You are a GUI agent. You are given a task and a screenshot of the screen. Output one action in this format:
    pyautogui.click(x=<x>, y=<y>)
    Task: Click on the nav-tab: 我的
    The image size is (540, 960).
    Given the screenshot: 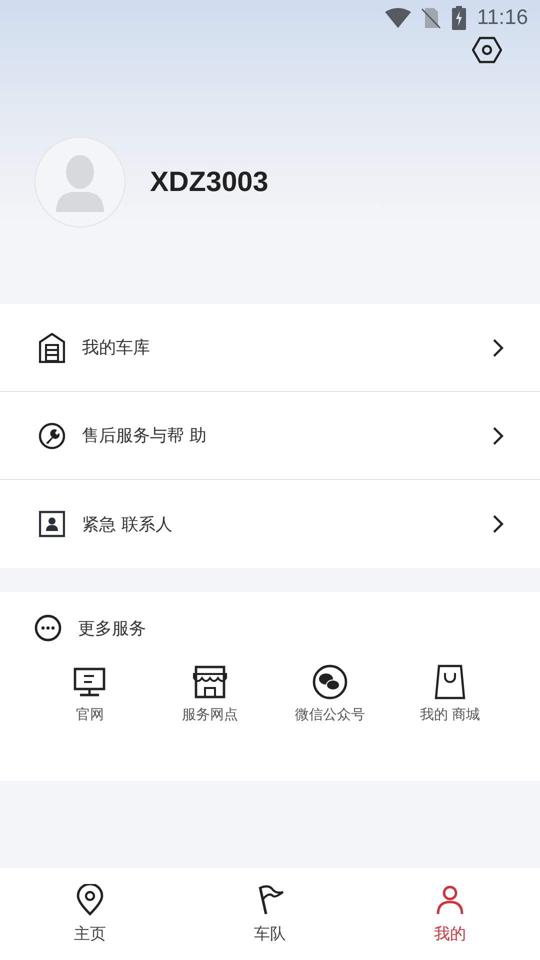 What is the action you would take?
    pyautogui.click(x=450, y=914)
    